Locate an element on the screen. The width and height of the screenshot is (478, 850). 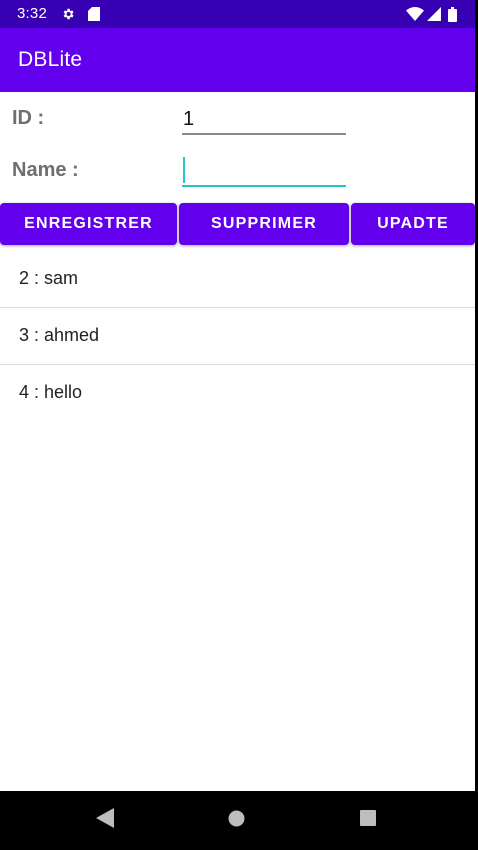
list-item: 2 : sam is located at coordinates (237, 280).